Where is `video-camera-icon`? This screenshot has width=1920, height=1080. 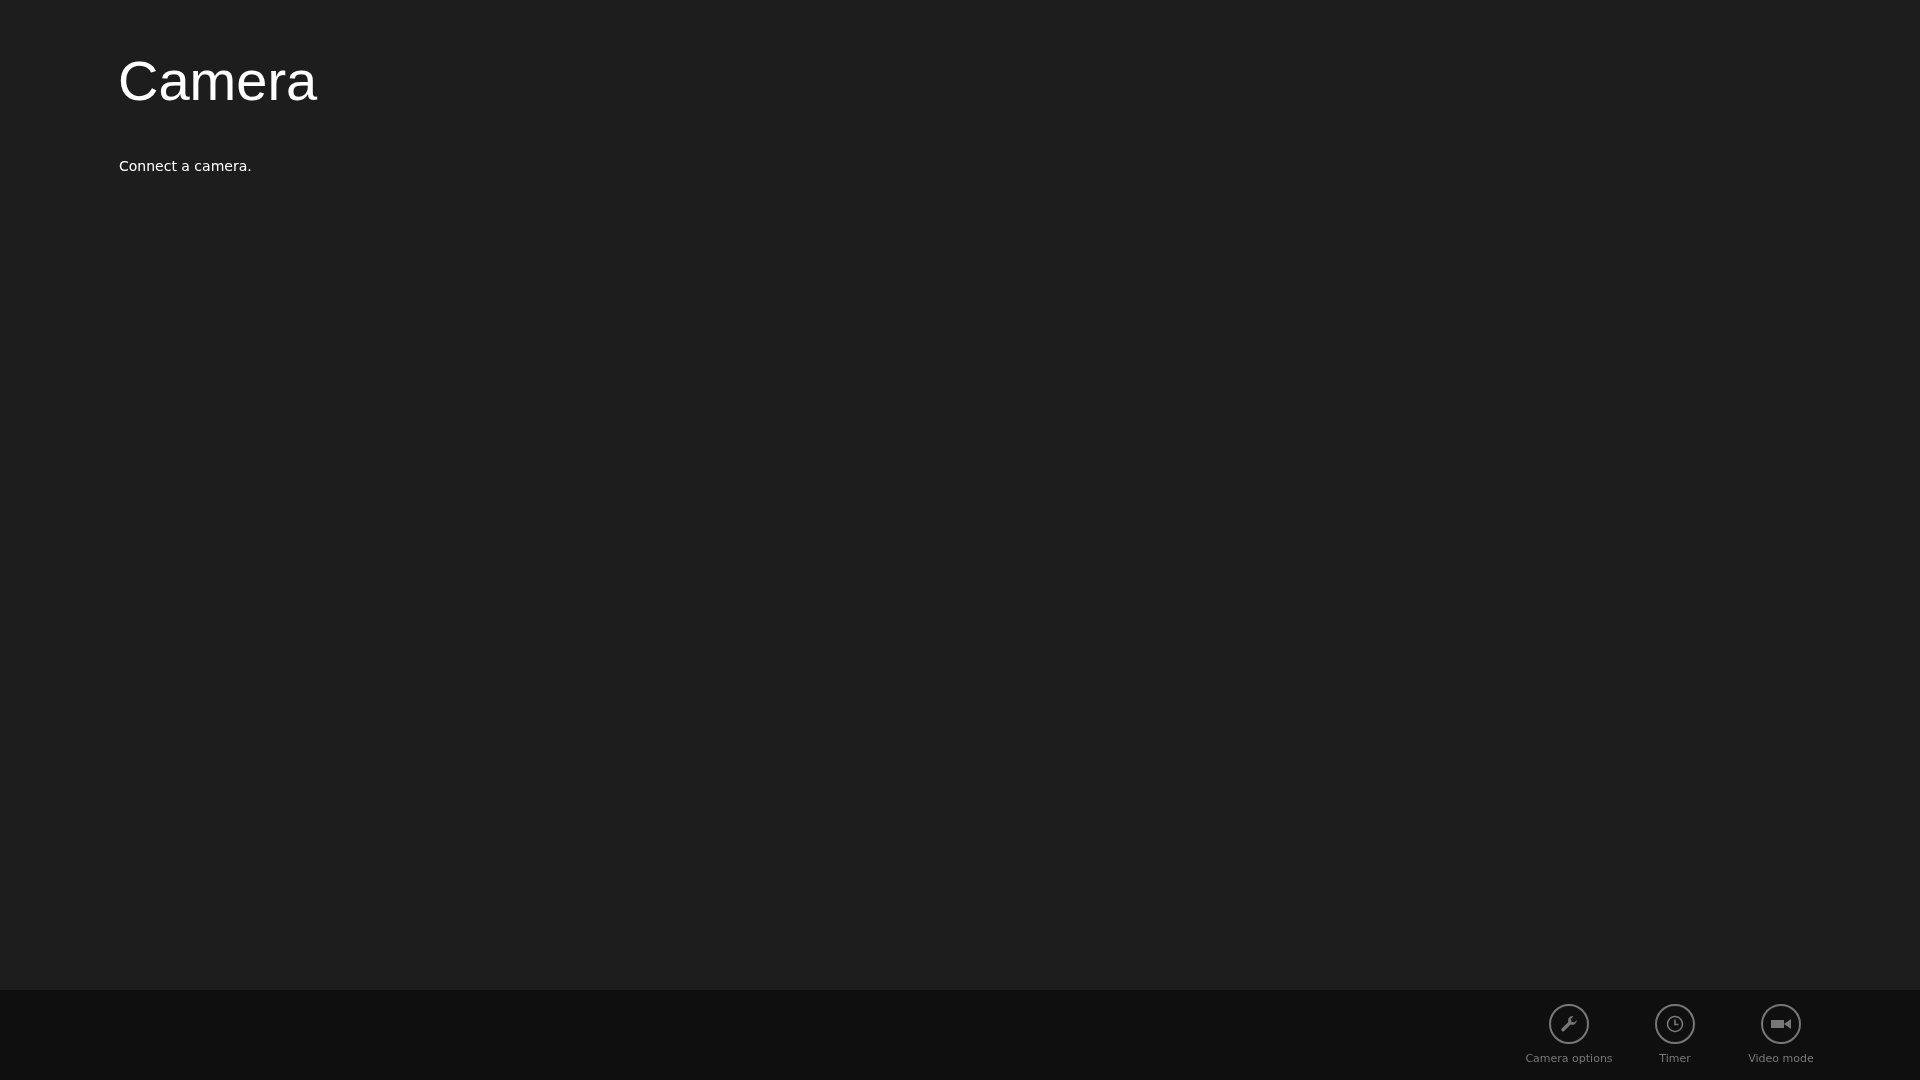 video-camera-icon is located at coordinates (1781, 1024).